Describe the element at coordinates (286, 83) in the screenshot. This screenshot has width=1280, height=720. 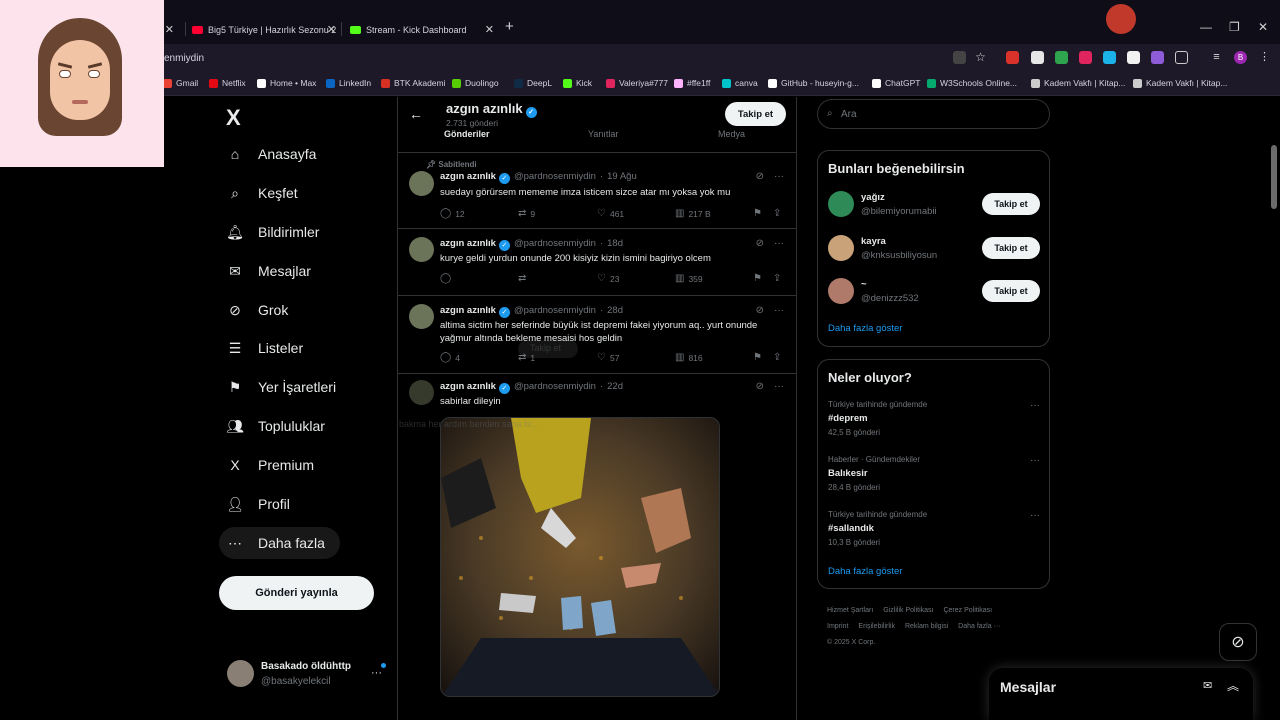
I see `bookmark-item: Home • Max` at that location.